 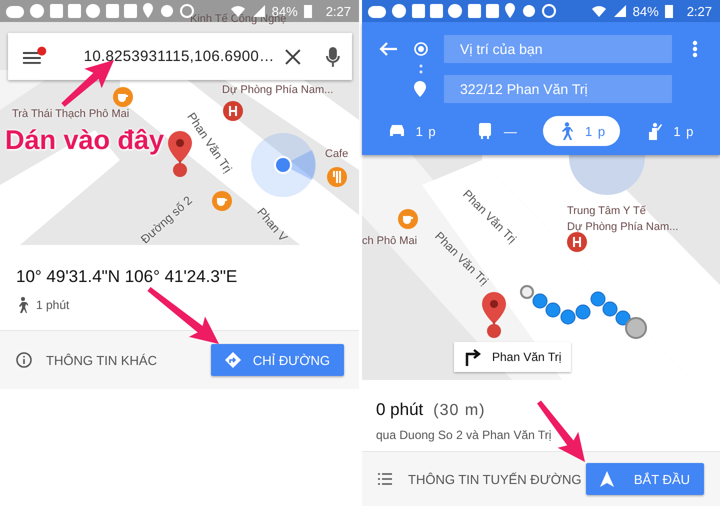 I want to click on more-options-icon, so click(x=695, y=49).